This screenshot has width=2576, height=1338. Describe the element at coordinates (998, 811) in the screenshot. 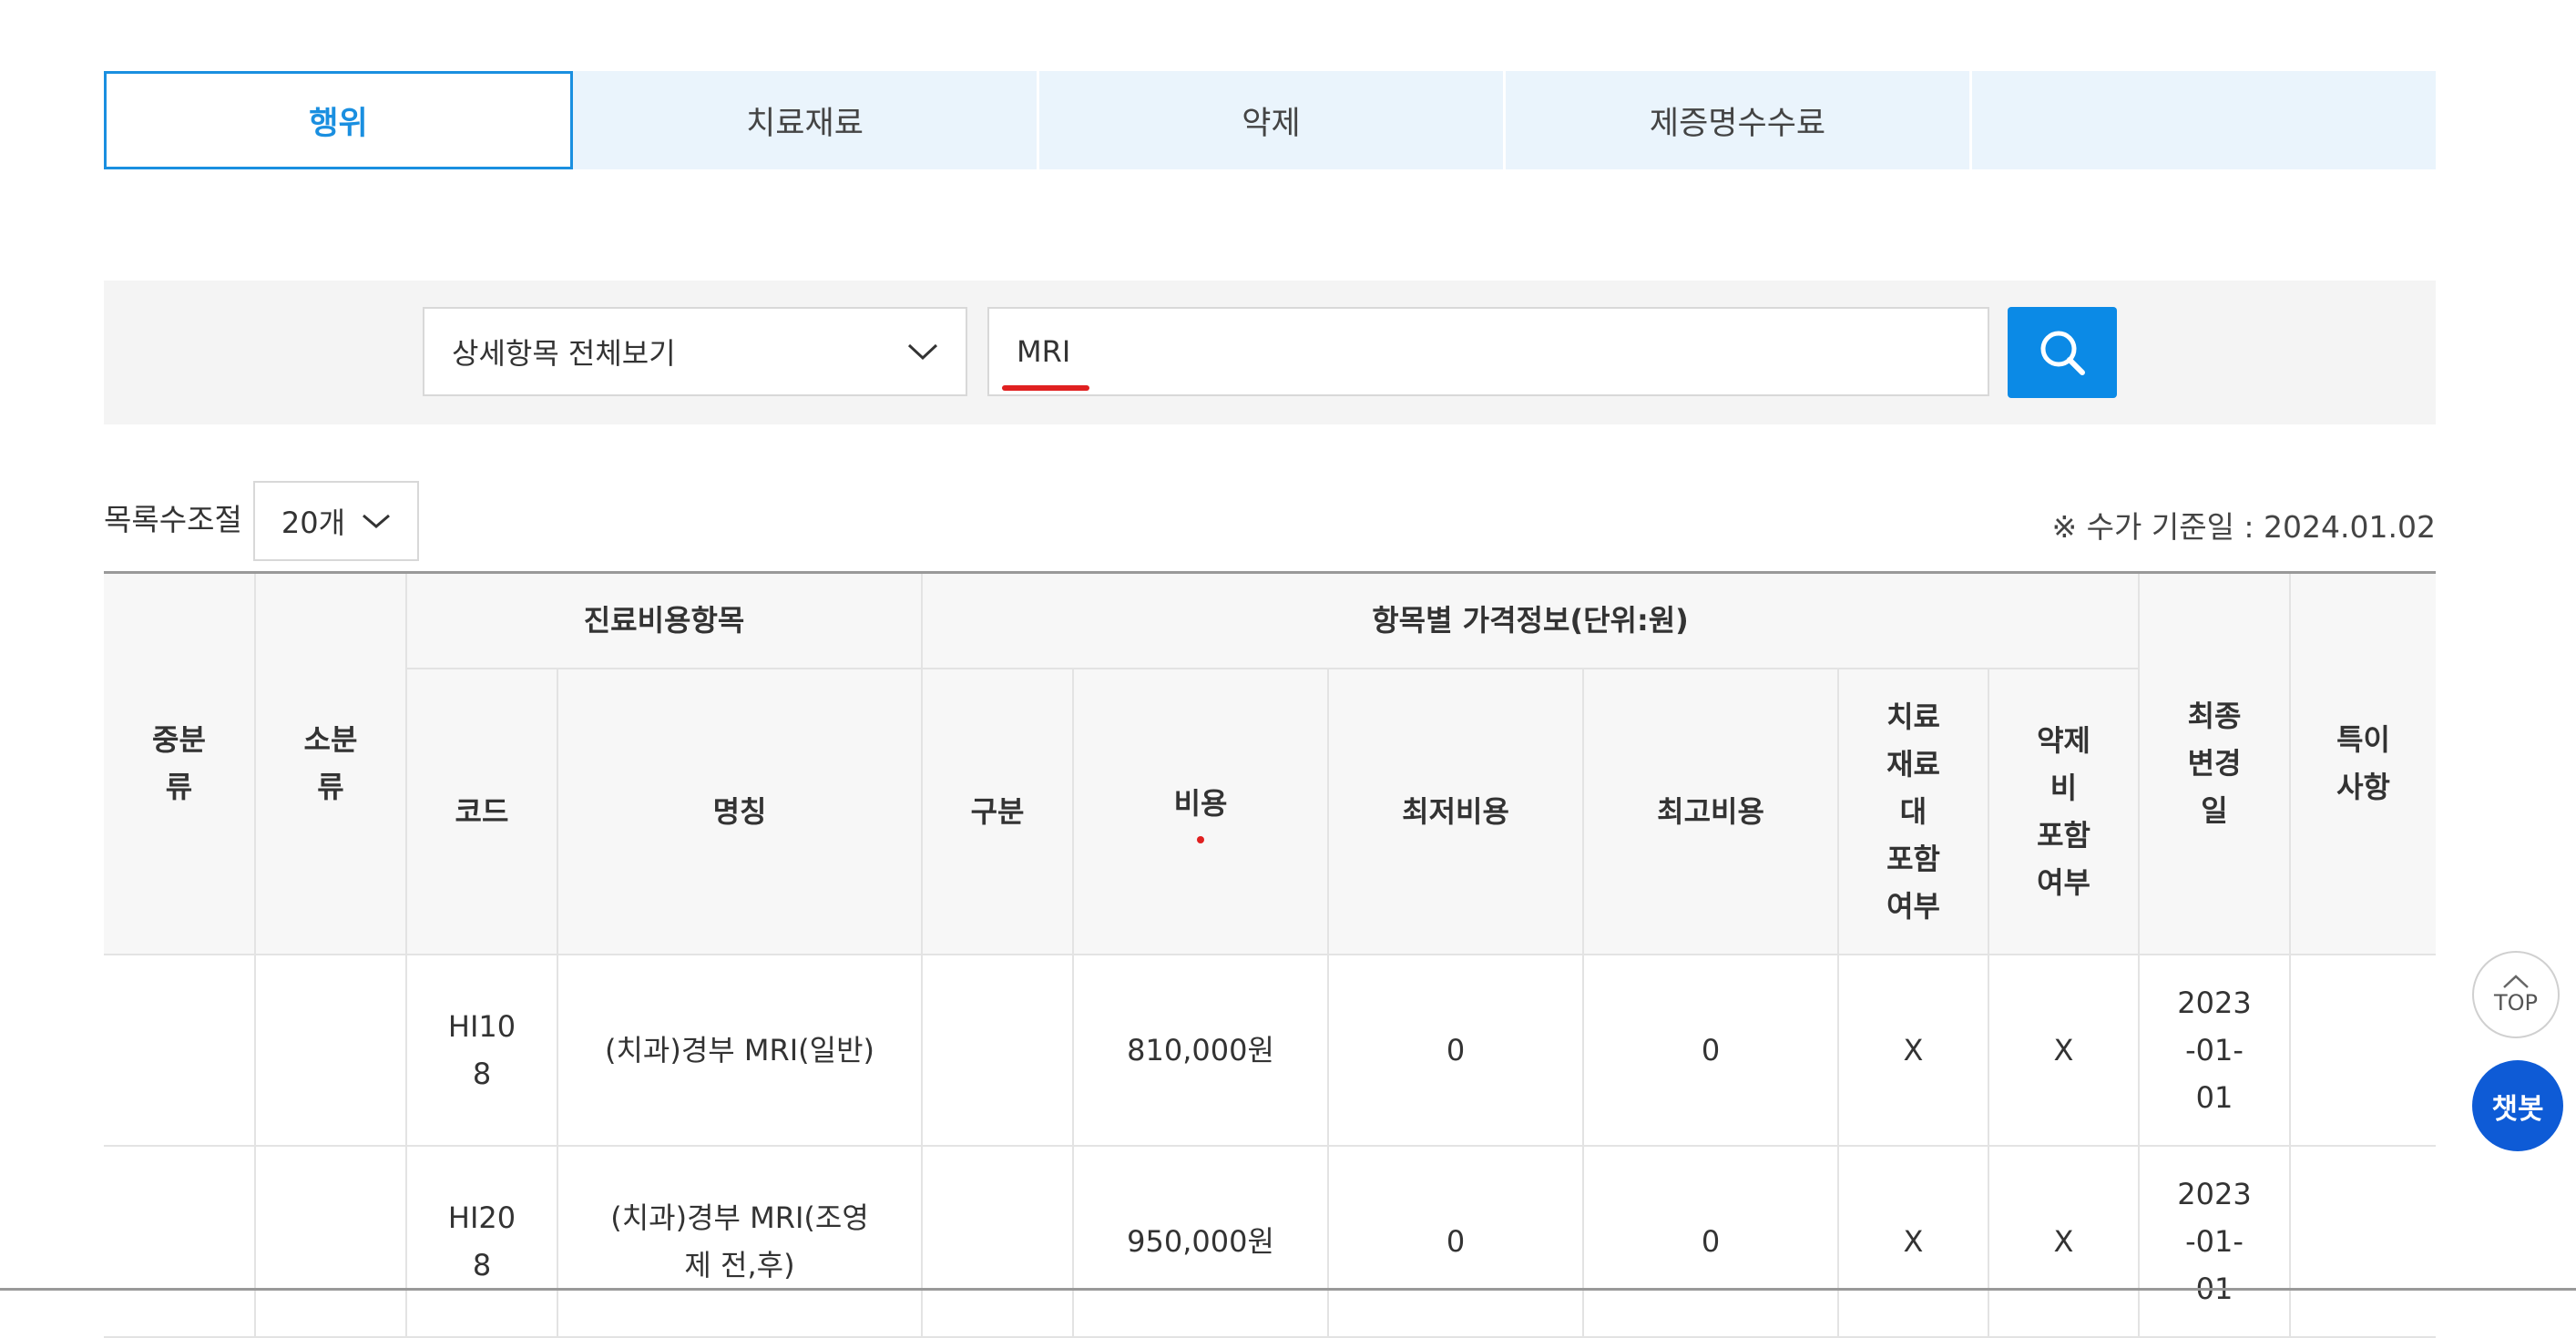

I see `header-type: 구분` at that location.